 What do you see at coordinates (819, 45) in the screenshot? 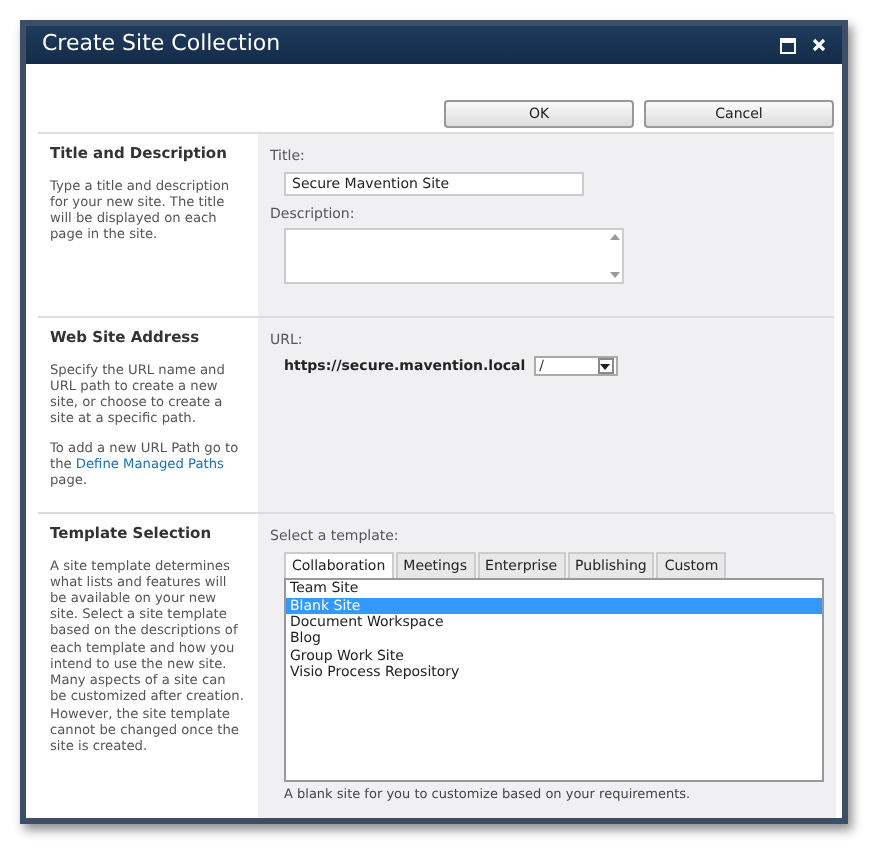
I see `close-icon` at bounding box center [819, 45].